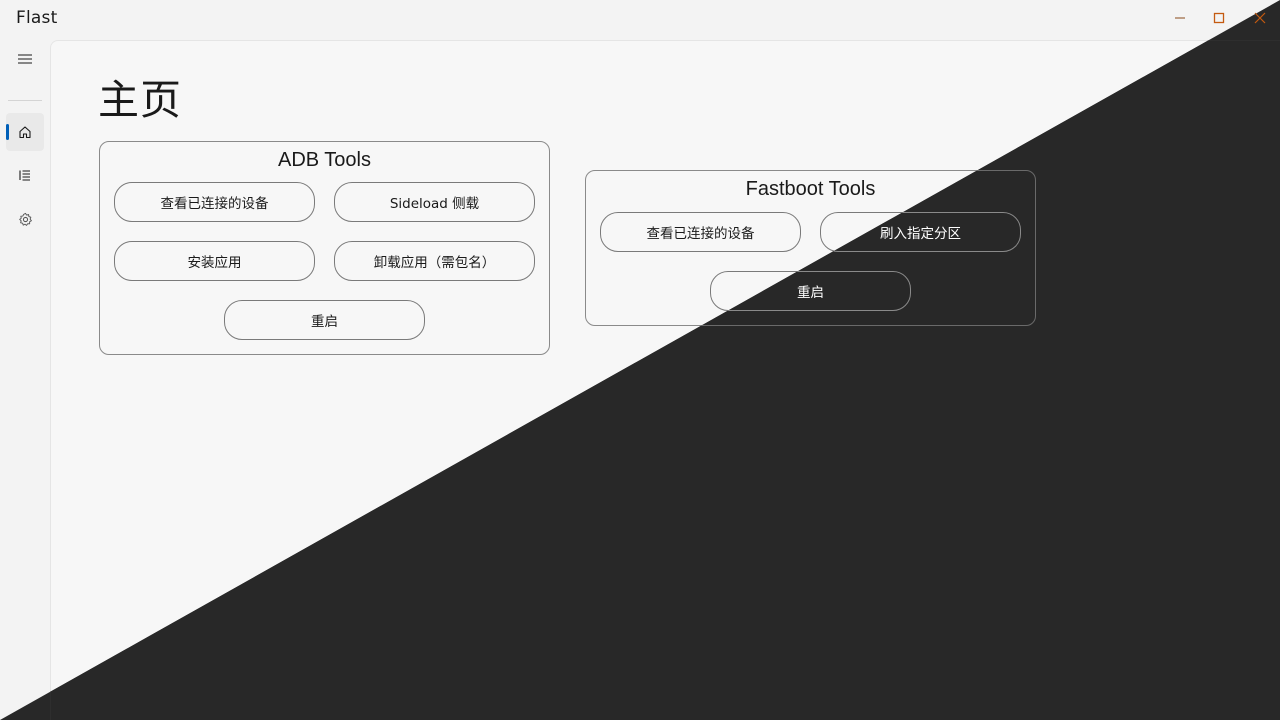 Image resolution: width=1280 pixels, height=720 pixels. I want to click on adb-reboot-button: 重启, so click(324, 320).